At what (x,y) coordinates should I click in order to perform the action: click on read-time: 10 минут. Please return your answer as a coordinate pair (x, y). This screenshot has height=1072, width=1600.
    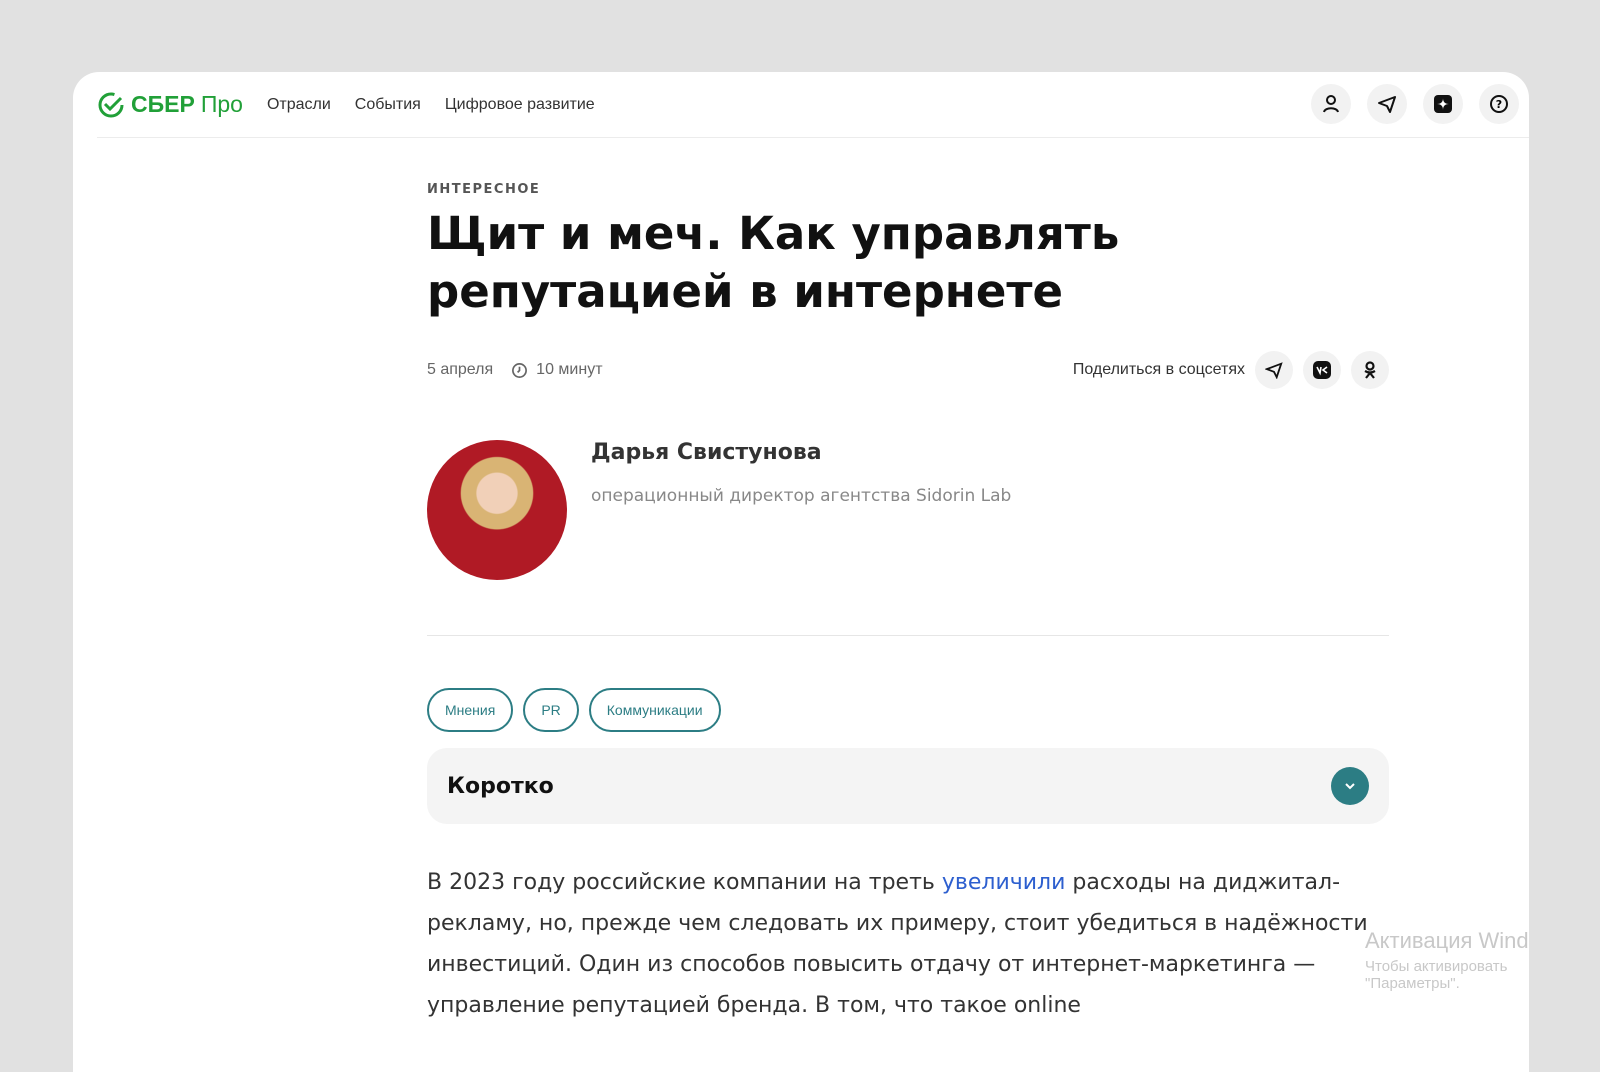
    Looking at the image, I should click on (569, 369).